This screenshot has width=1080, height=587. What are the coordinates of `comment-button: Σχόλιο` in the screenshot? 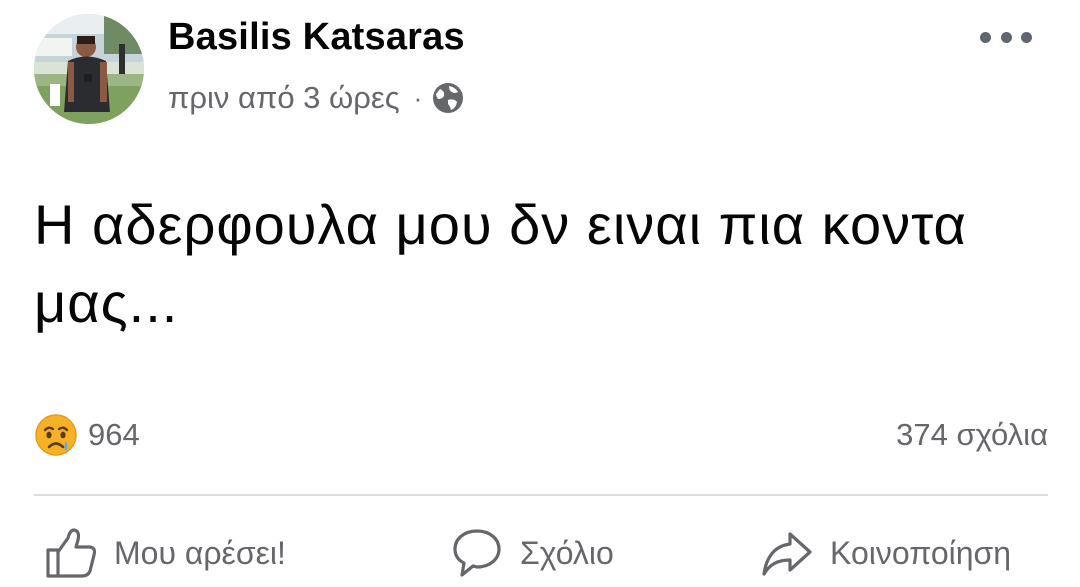 It's located at (532, 553).